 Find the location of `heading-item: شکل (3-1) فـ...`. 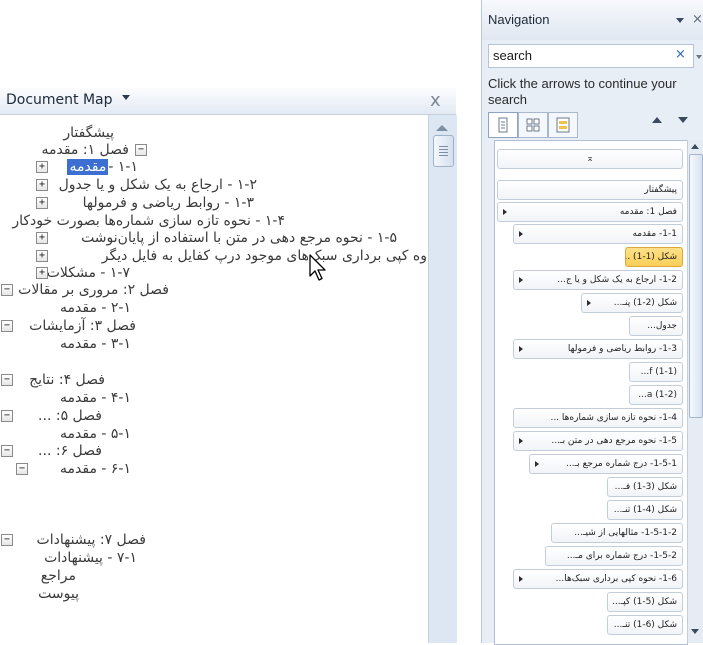

heading-item: شکل (3-1) فـ... is located at coordinates (645, 487).